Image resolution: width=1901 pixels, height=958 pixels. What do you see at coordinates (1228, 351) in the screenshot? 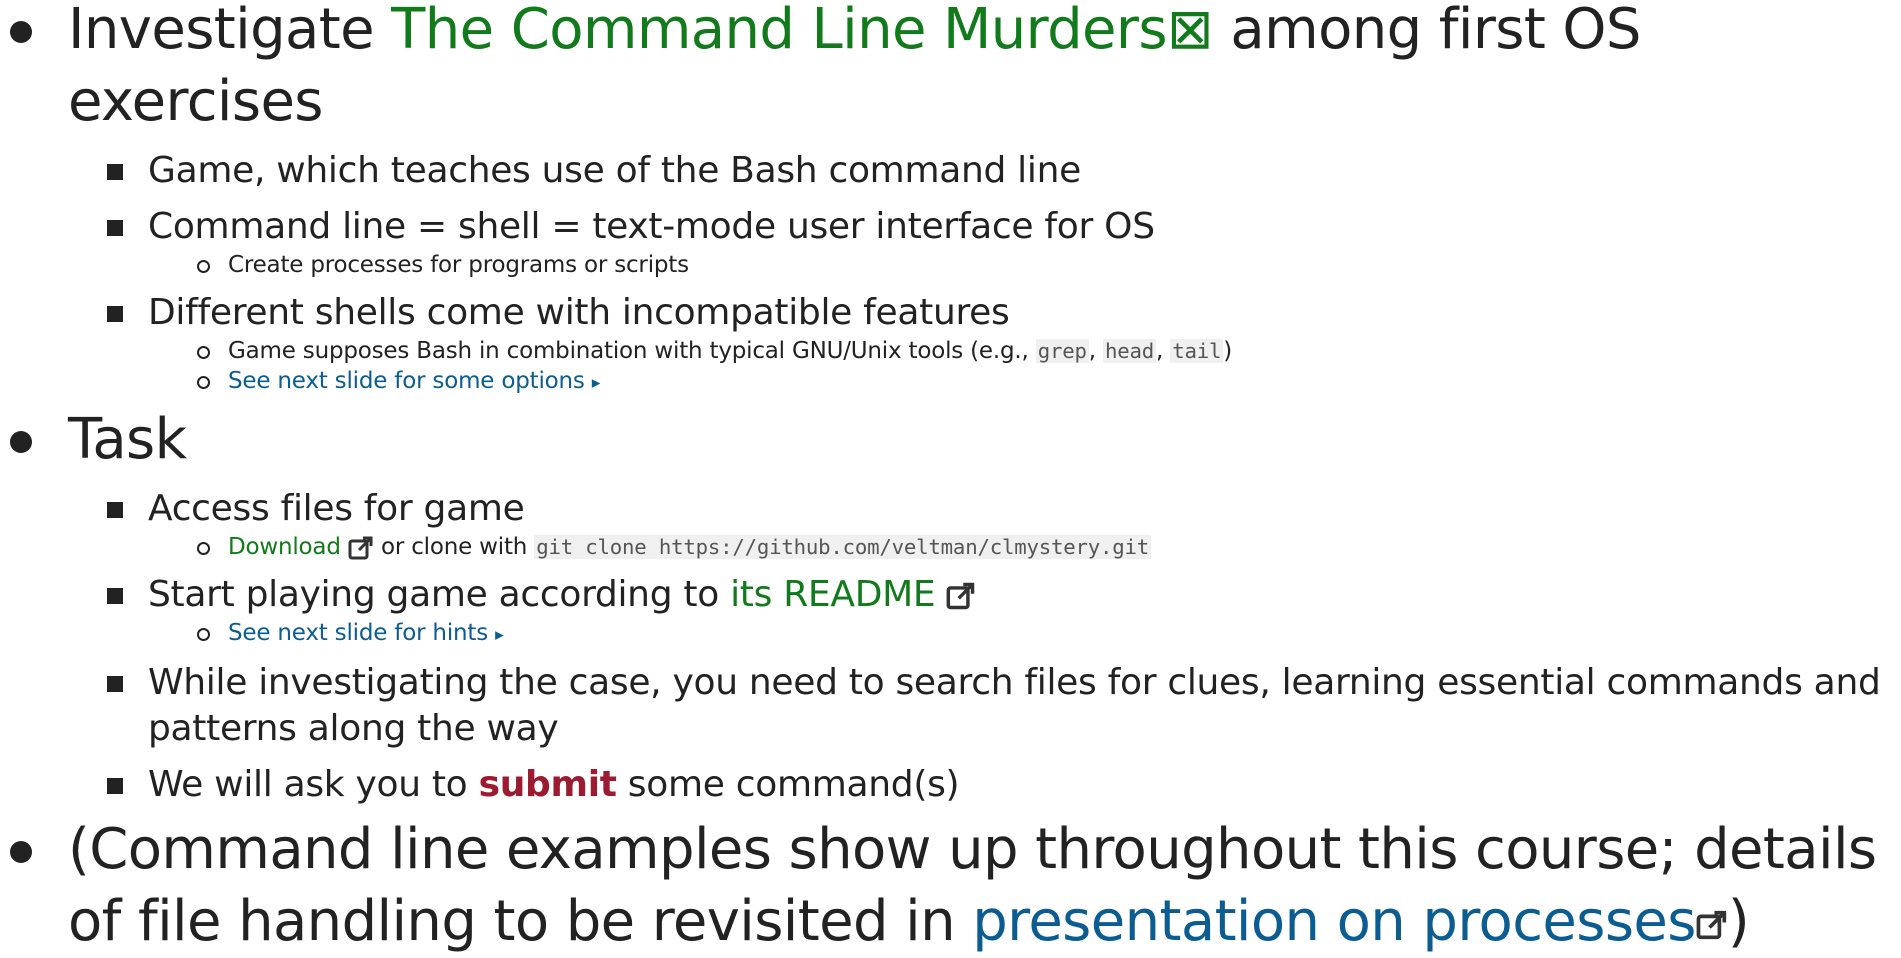
I see `item-text: )` at bounding box center [1228, 351].